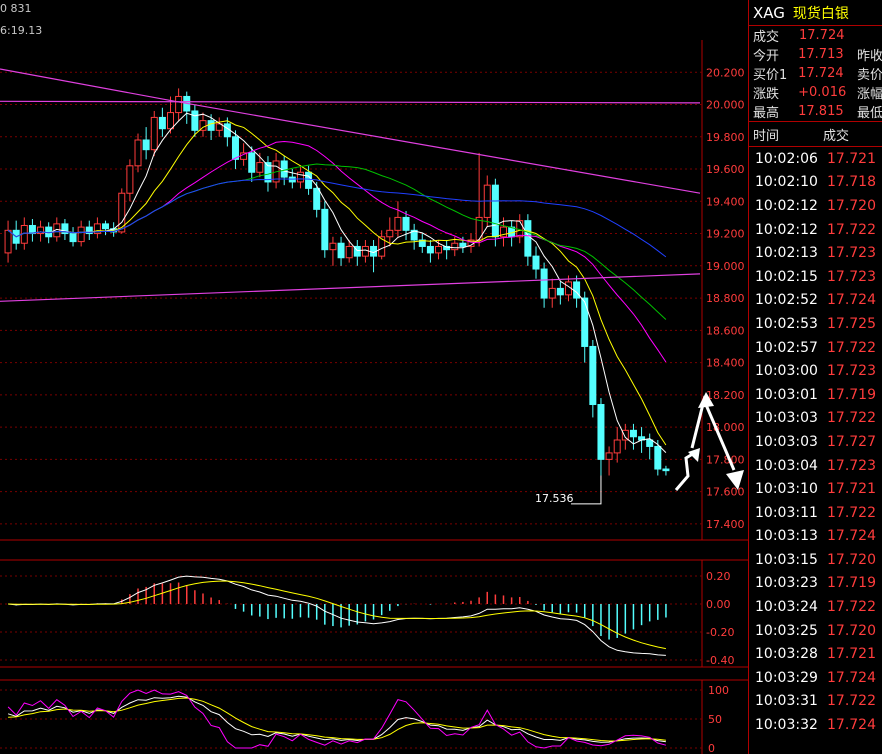 This screenshot has width=882, height=754. Describe the element at coordinates (786, 630) in the screenshot. I see `tick-time: 10:03:25` at that location.